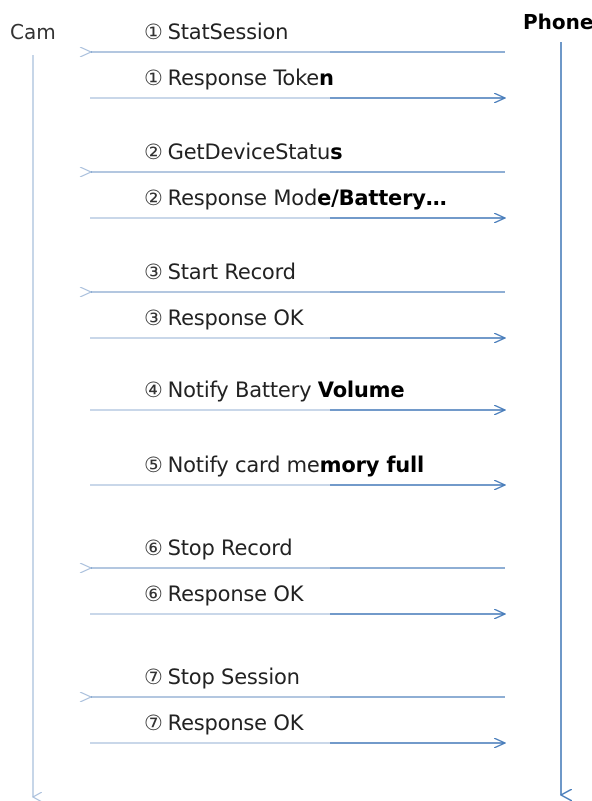 The height and width of the screenshot is (801, 592). What do you see at coordinates (326, 78) in the screenshot?
I see `message-text-bold-tail: n` at bounding box center [326, 78].